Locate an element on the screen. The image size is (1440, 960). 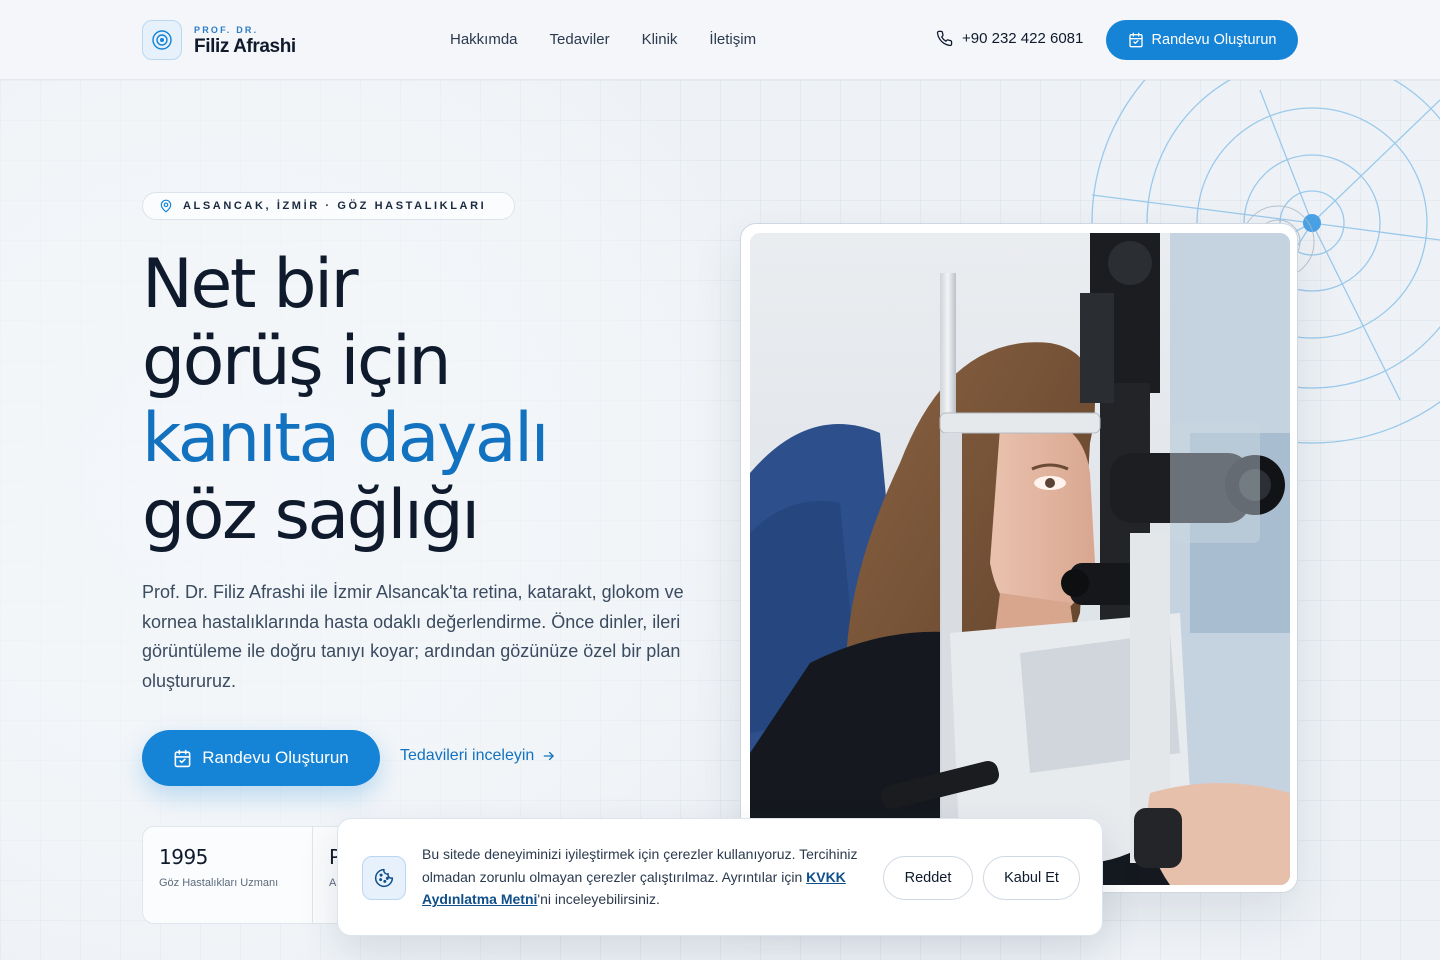
cookie-text-after-link: 'ni inceleyebilirsiniz. is located at coordinates (598, 899).